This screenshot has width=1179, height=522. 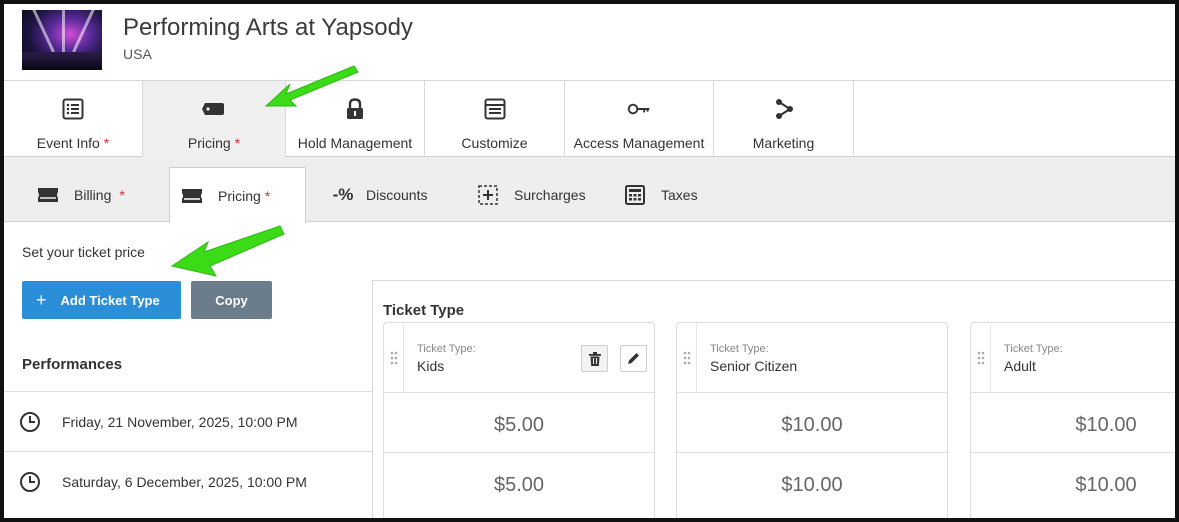 What do you see at coordinates (639, 143) in the screenshot?
I see `tab-label: Access Management` at bounding box center [639, 143].